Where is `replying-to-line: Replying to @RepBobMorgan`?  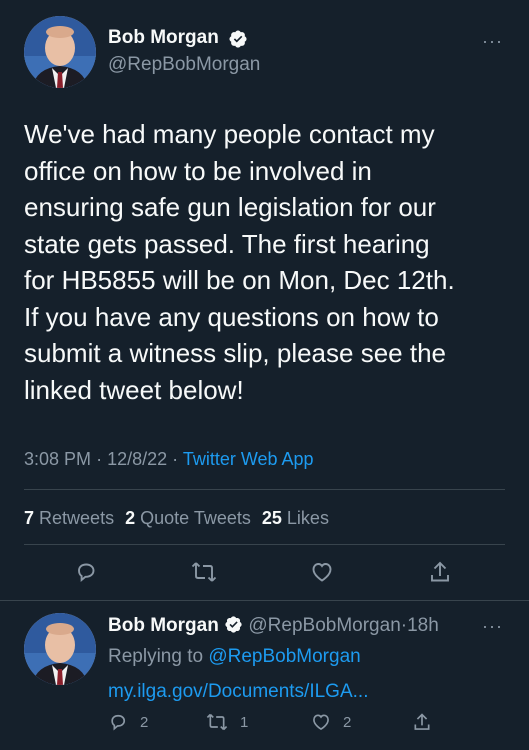
replying-to-line: Replying to @RepBobMorgan is located at coordinates (234, 657).